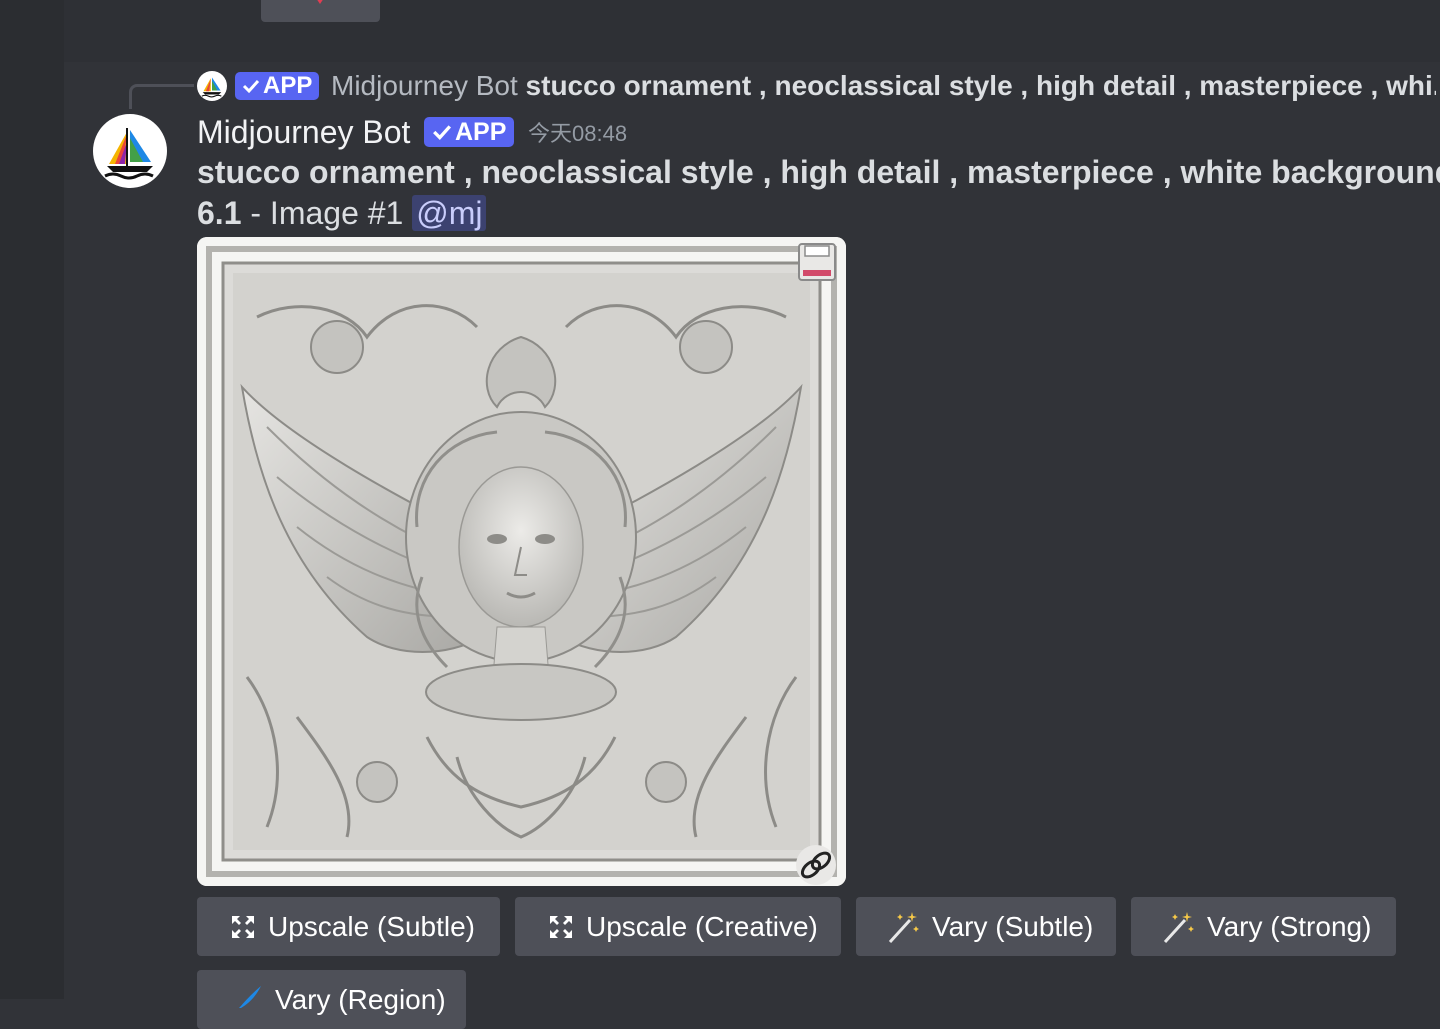  I want to click on heart-icon, so click(320, 2).